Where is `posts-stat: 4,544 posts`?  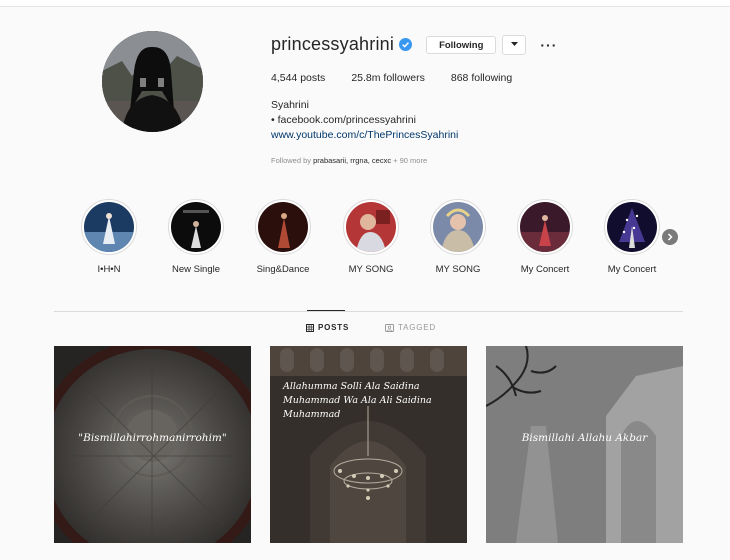 posts-stat: 4,544 posts is located at coordinates (298, 78).